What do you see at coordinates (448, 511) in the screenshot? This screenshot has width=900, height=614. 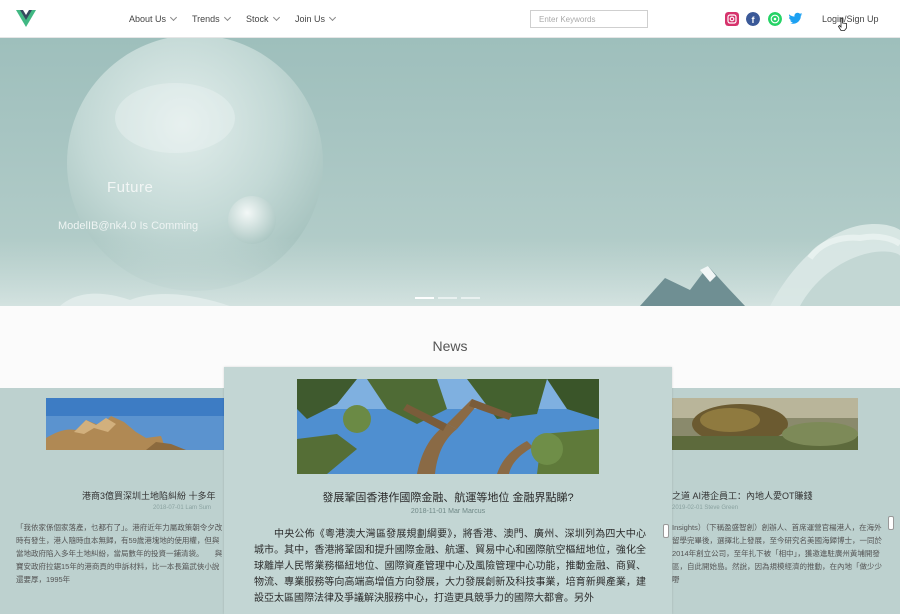 I see `modal-meta: 2018-11-01 Mar Marcus` at bounding box center [448, 511].